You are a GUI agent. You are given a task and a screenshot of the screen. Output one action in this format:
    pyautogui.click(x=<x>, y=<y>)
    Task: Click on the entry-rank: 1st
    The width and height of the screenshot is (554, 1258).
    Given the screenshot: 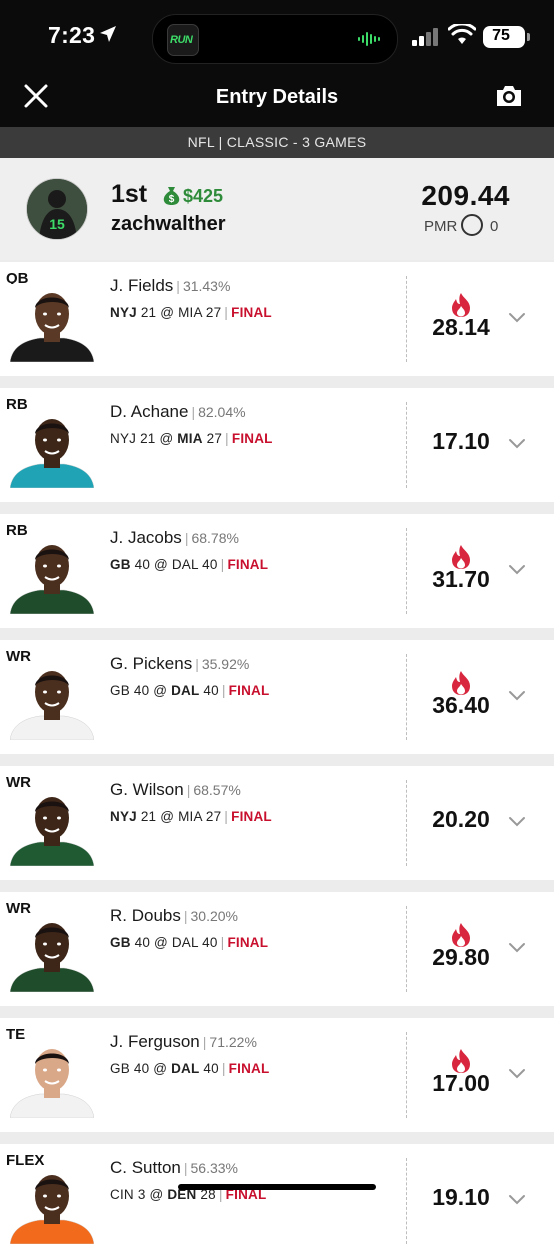 What is the action you would take?
    pyautogui.click(x=129, y=194)
    